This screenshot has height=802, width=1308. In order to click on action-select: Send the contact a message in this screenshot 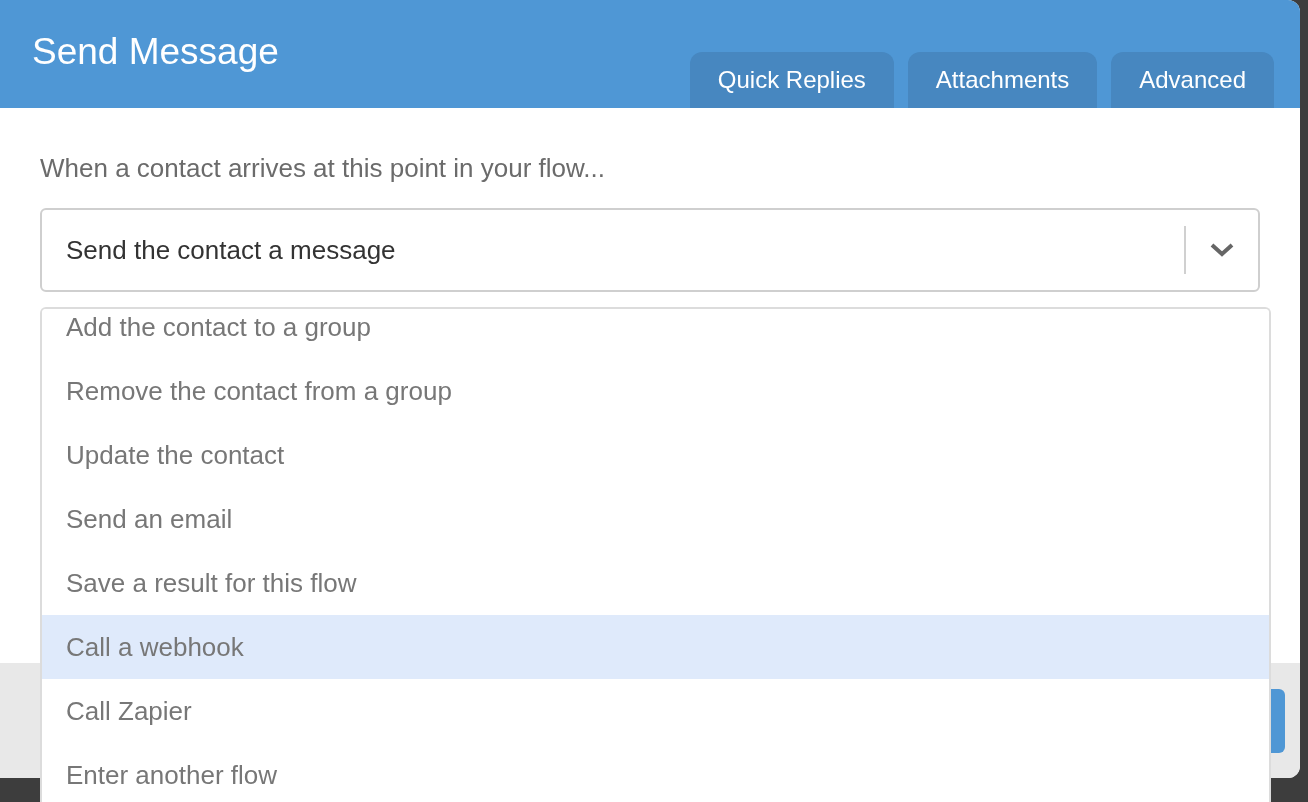, I will do `click(650, 250)`.